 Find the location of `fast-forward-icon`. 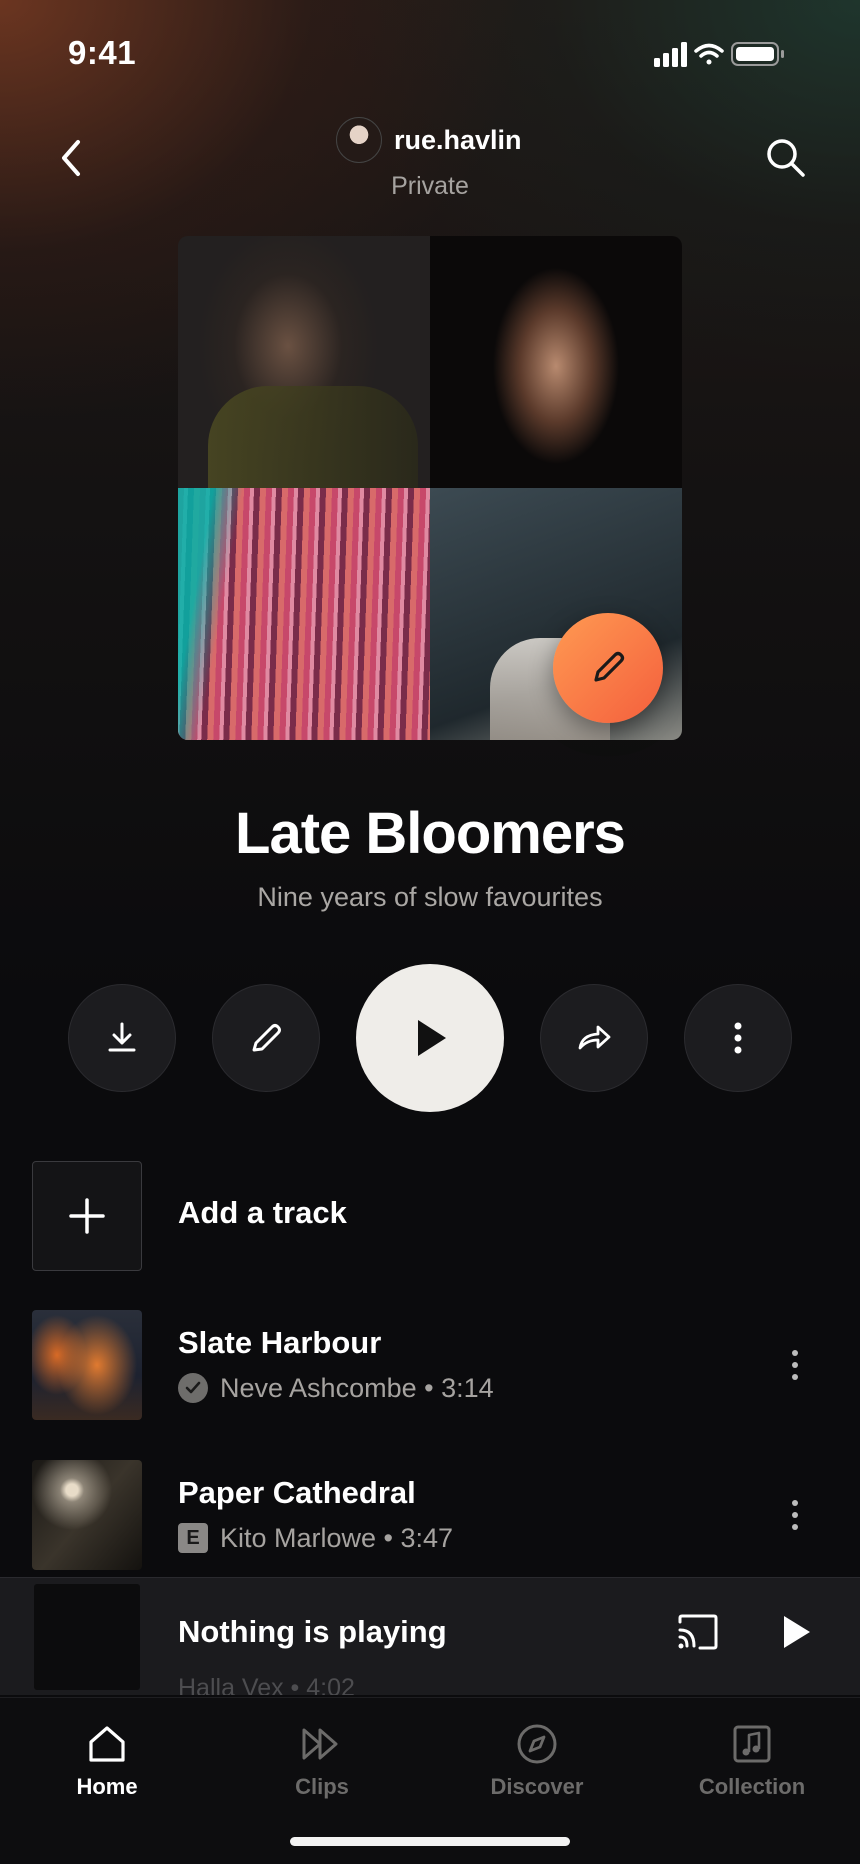

fast-forward-icon is located at coordinates (320, 1744).